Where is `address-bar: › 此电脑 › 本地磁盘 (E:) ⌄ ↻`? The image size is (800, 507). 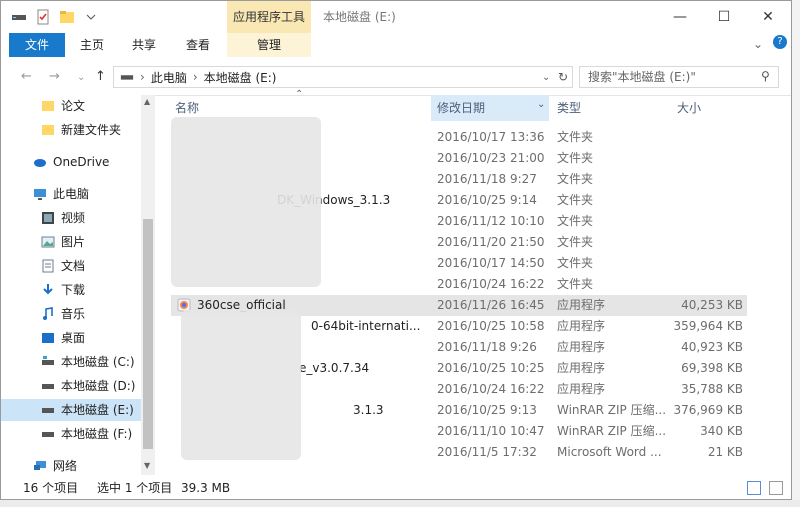
address-bar: › 此电脑 › 本地磁盘 (E:) ⌄ ↻ is located at coordinates (343, 77).